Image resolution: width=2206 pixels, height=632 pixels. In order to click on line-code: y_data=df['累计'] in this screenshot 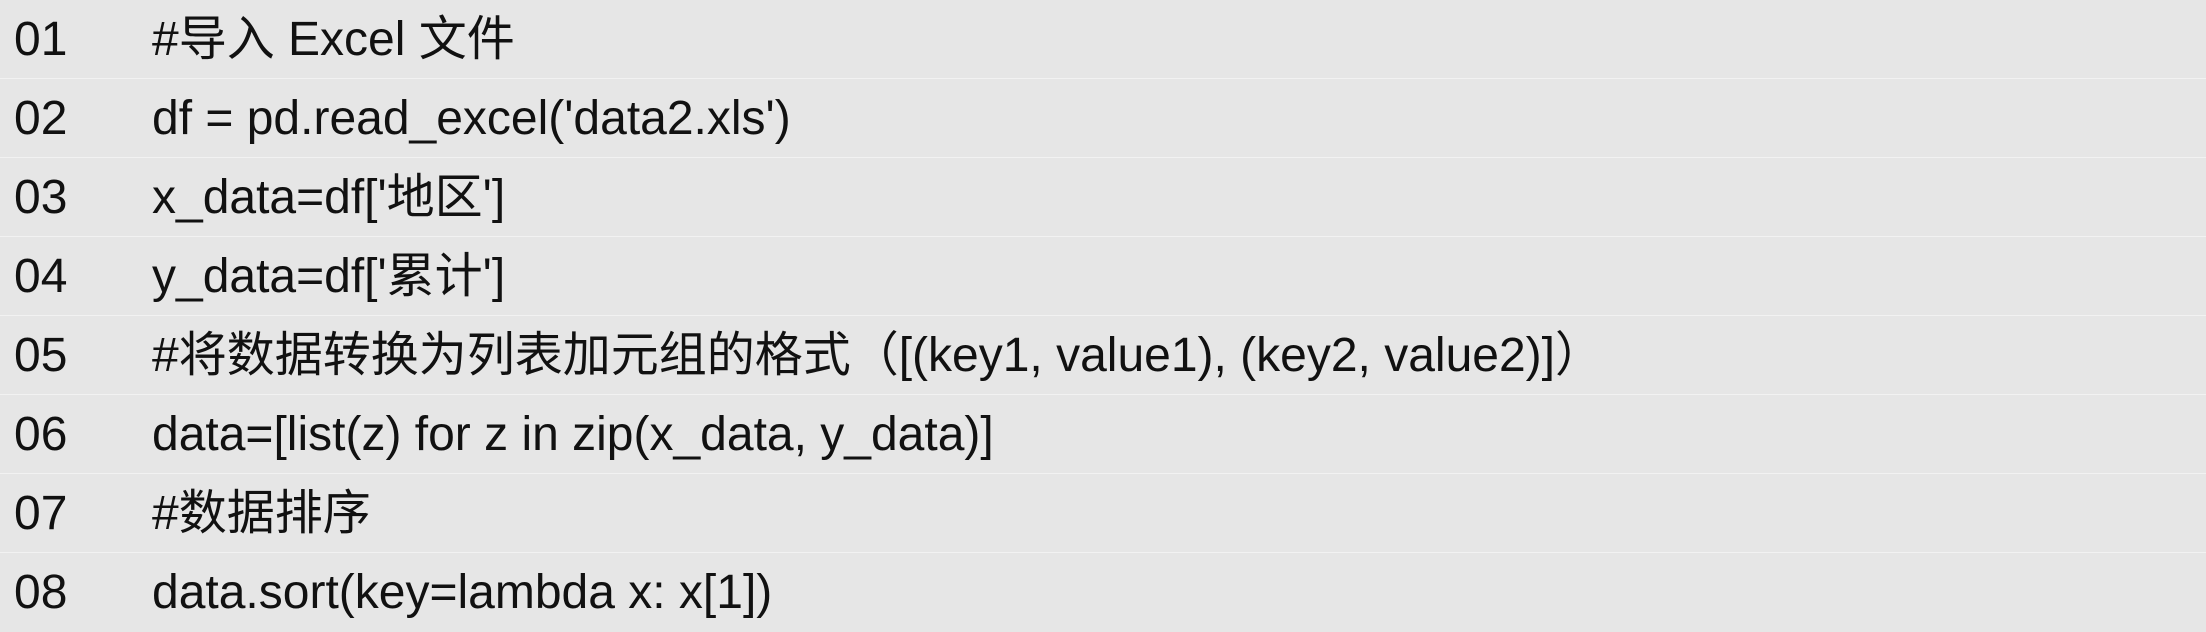, I will do `click(329, 276)`.